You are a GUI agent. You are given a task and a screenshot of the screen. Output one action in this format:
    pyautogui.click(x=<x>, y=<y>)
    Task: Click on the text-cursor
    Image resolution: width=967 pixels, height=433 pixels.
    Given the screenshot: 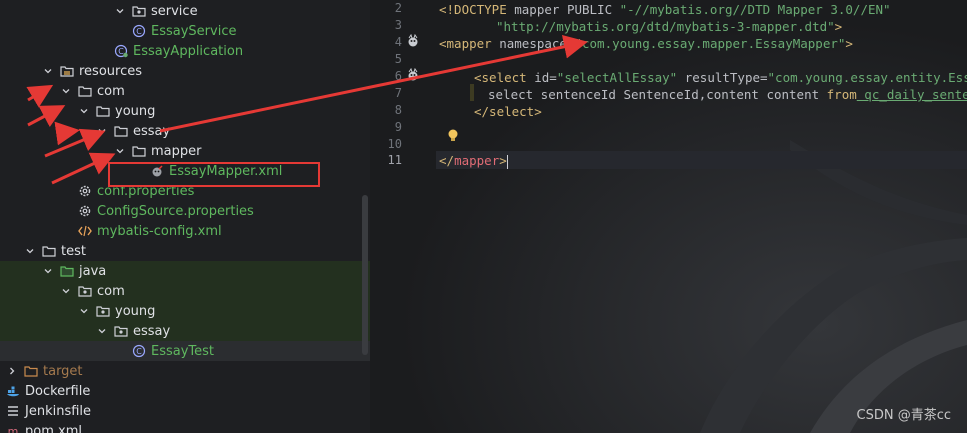 What is the action you would take?
    pyautogui.click(x=507, y=161)
    